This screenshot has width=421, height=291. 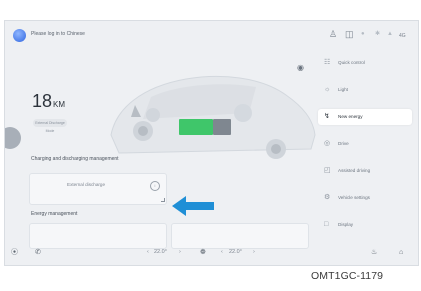 I want to click on menu-item-assisted-driving: ◰ Assisted driving, so click(x=365, y=171).